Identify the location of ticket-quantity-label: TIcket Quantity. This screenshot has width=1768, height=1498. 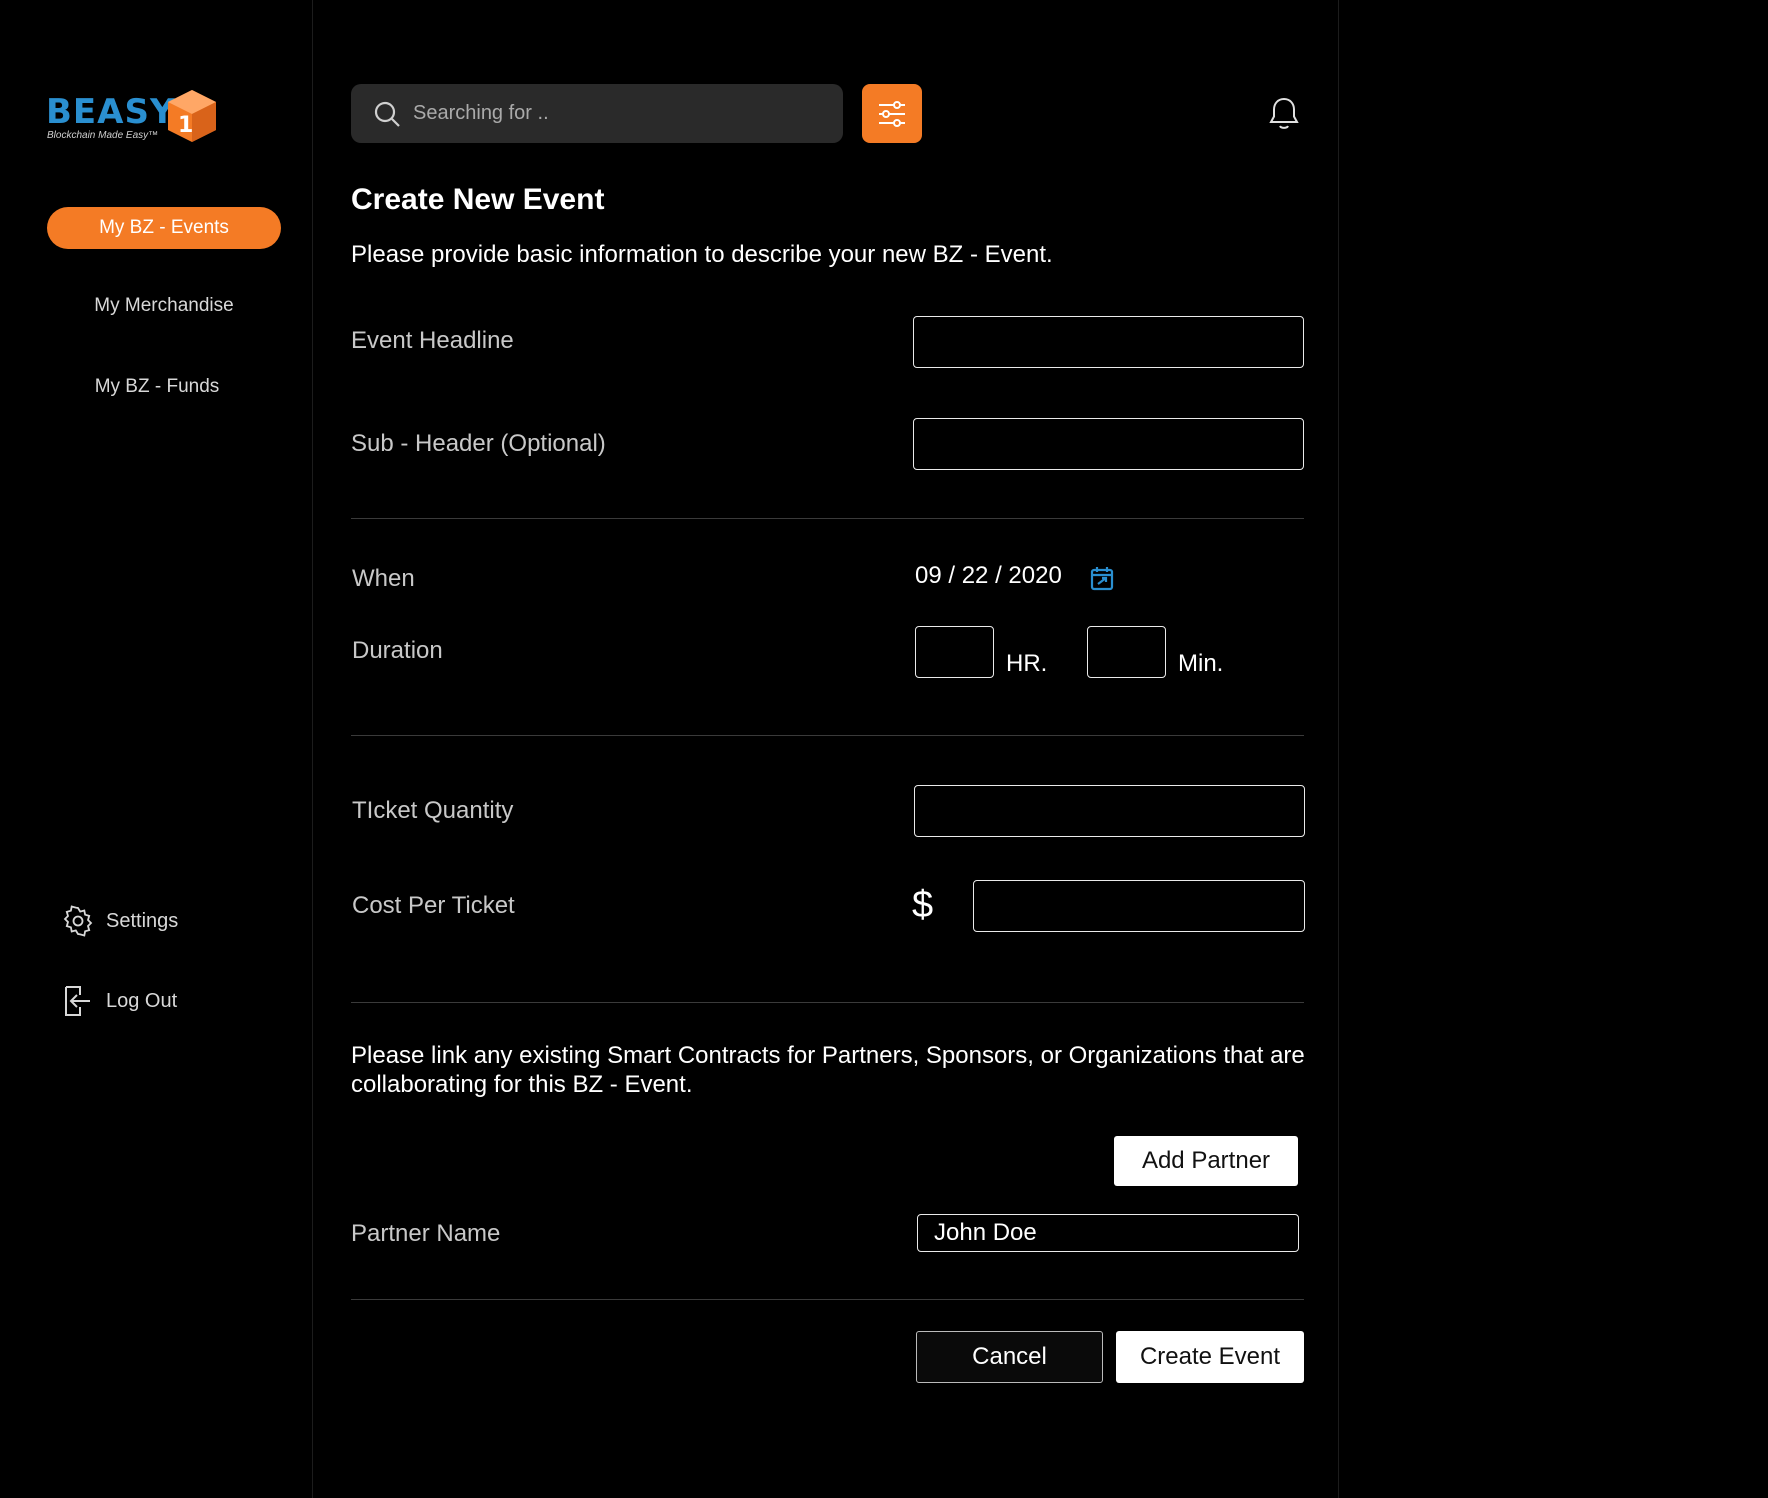
(433, 810).